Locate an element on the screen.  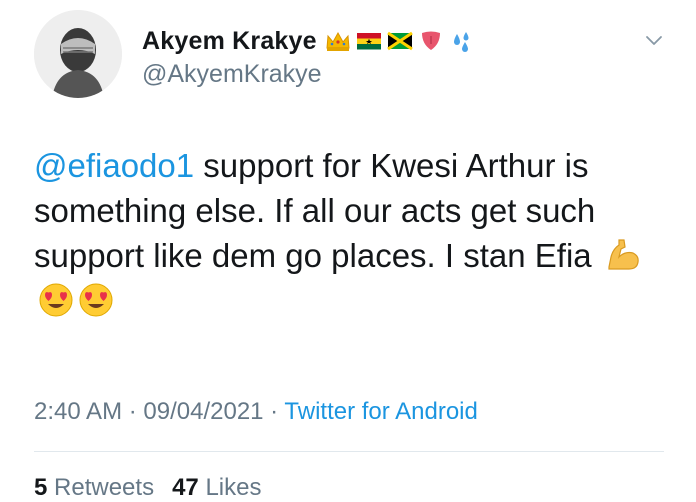
display-name: Akyem Krakye is located at coordinates (229, 41).